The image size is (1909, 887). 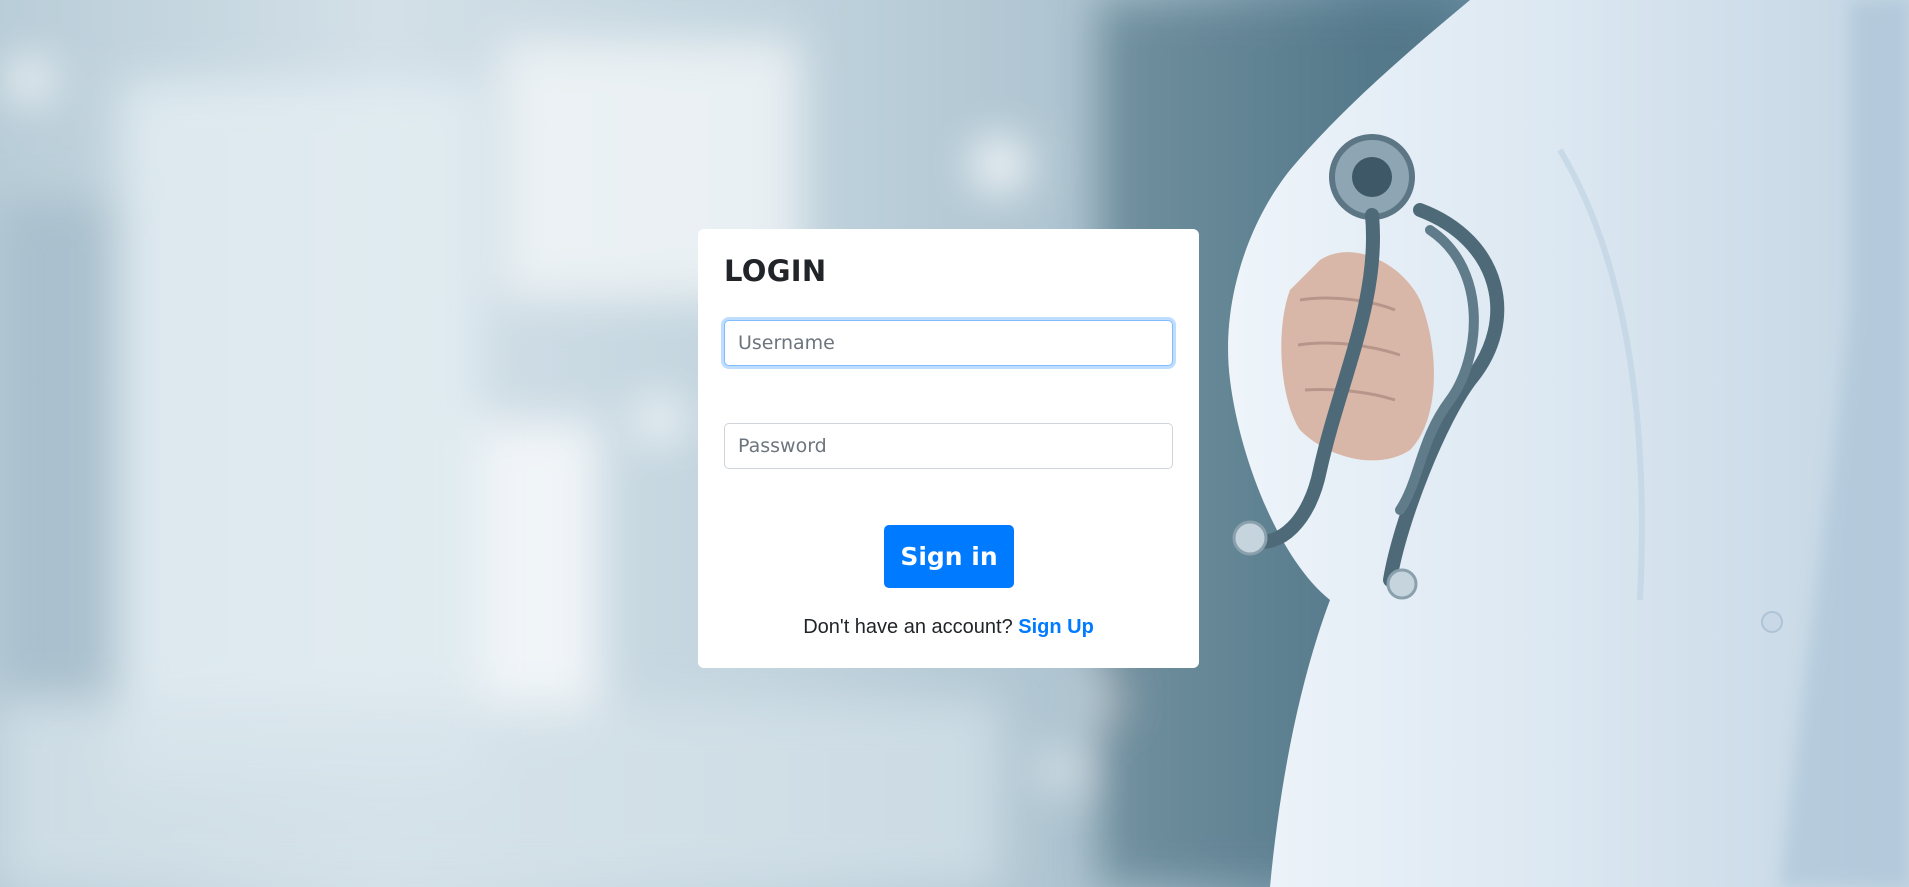 I want to click on signup-prompt: Don't have an account?, so click(x=911, y=627).